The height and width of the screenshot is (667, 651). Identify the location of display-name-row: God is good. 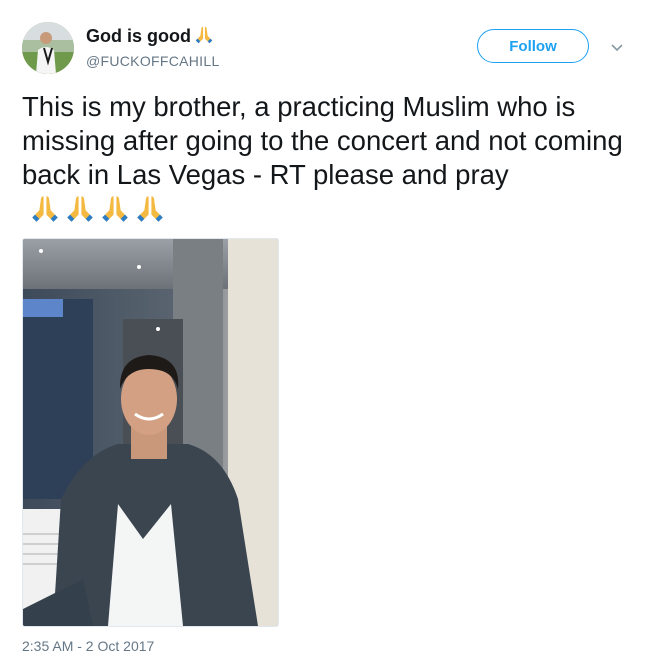
(150, 37).